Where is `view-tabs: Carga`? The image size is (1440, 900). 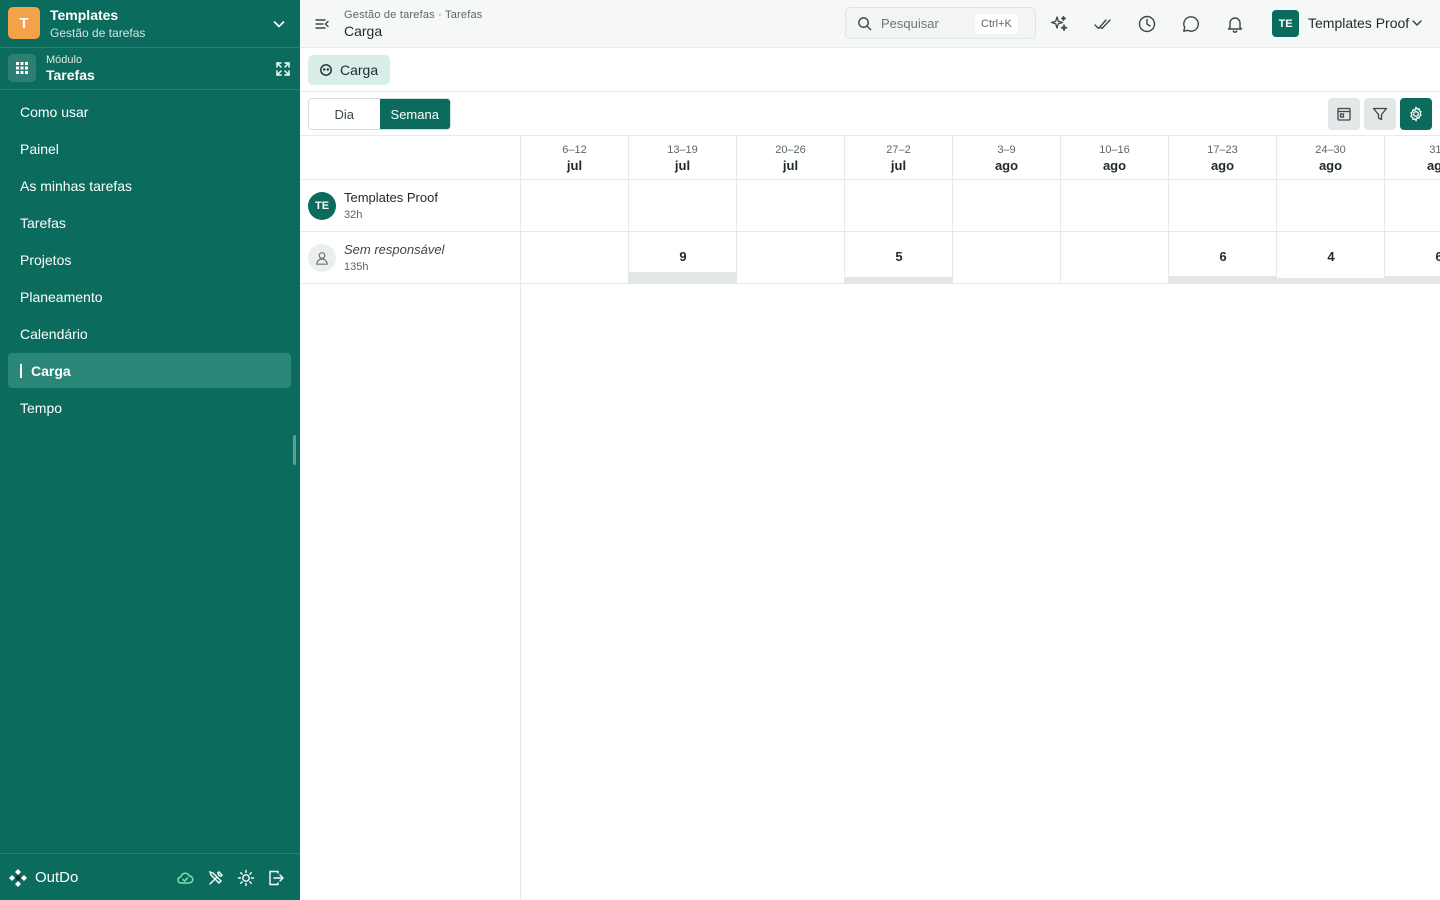
view-tabs: Carga is located at coordinates (870, 70).